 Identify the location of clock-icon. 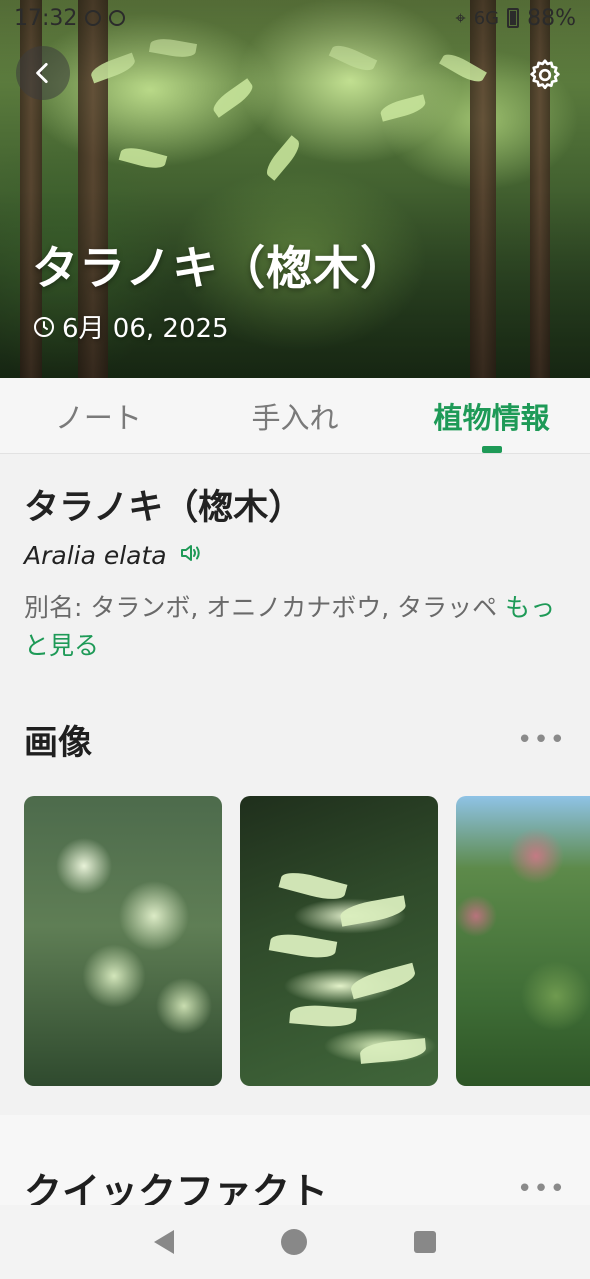
(44, 326).